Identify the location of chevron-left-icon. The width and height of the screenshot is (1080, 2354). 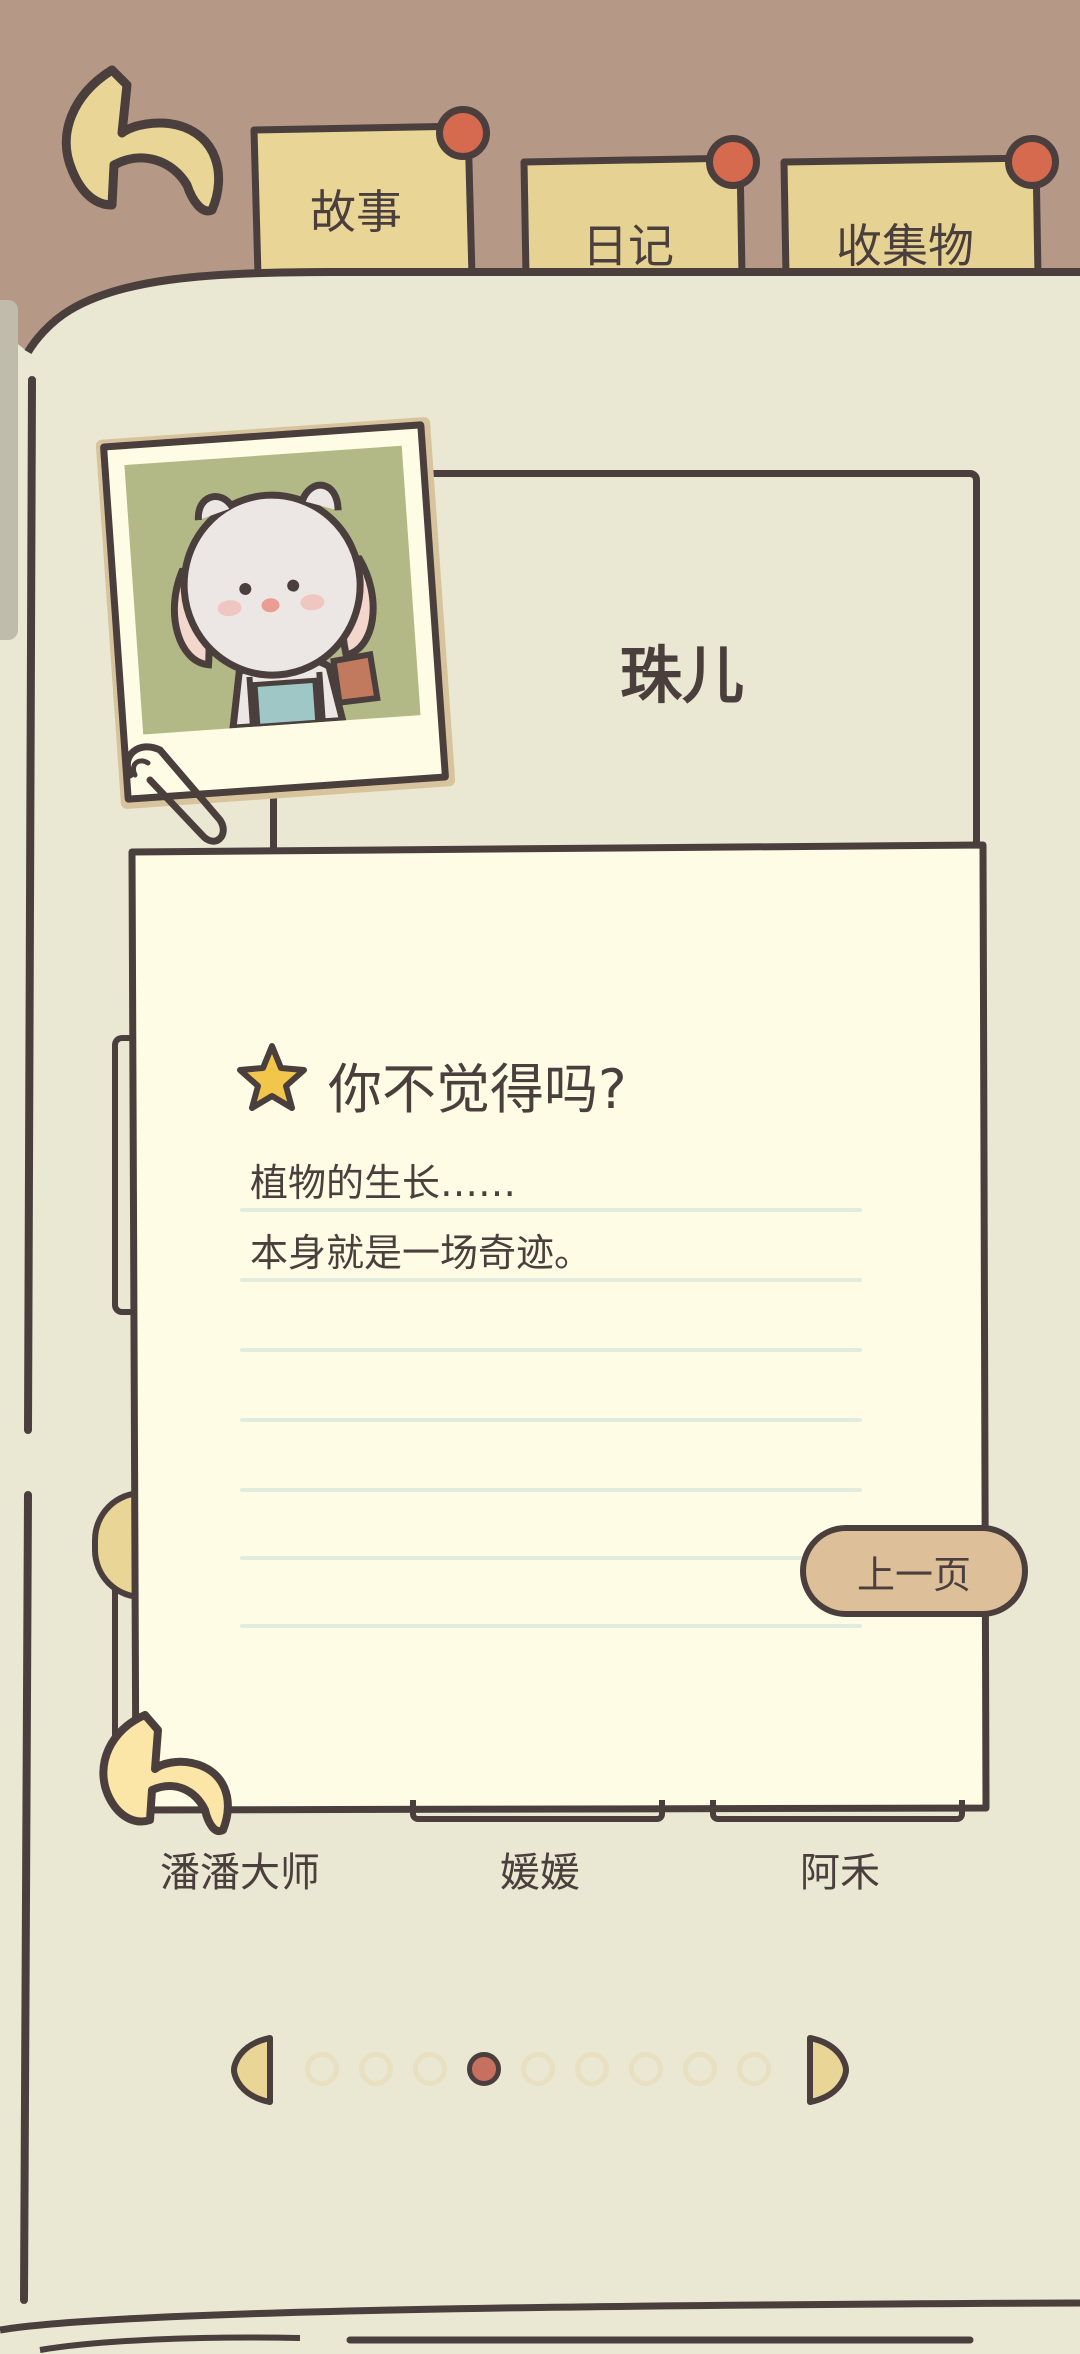
(252, 2070).